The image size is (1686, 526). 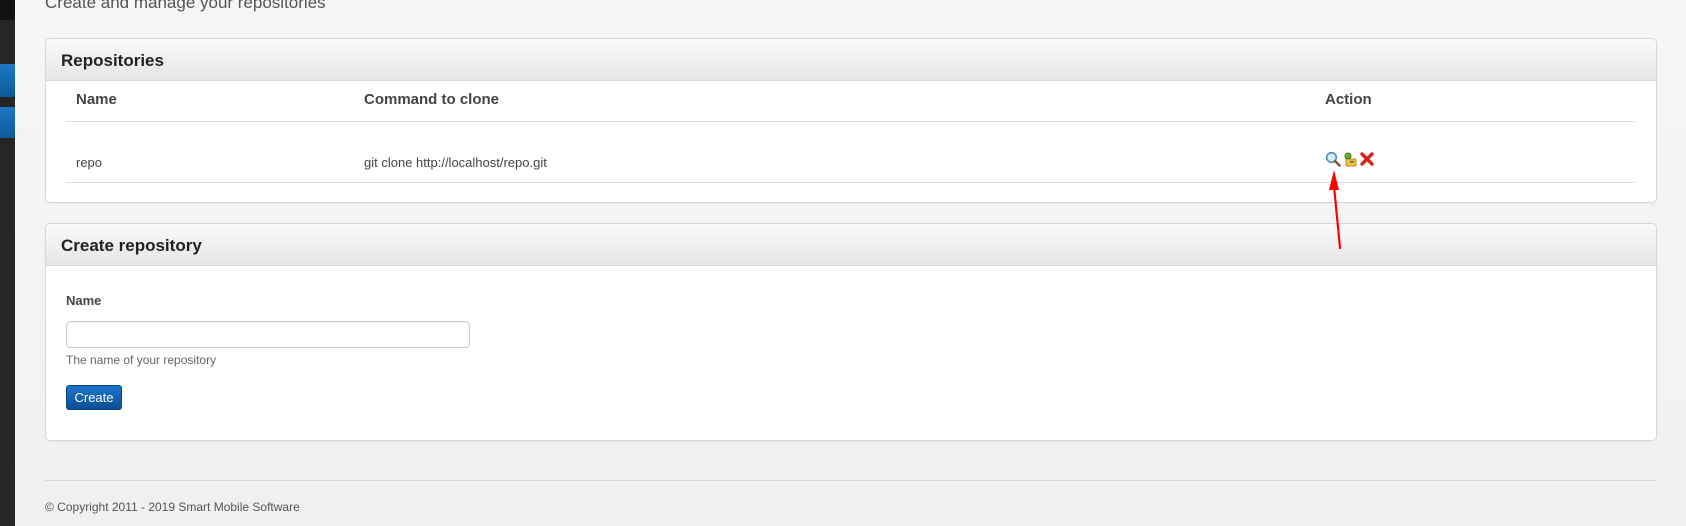 What do you see at coordinates (7, 10) in the screenshot?
I see `rail-top-block` at bounding box center [7, 10].